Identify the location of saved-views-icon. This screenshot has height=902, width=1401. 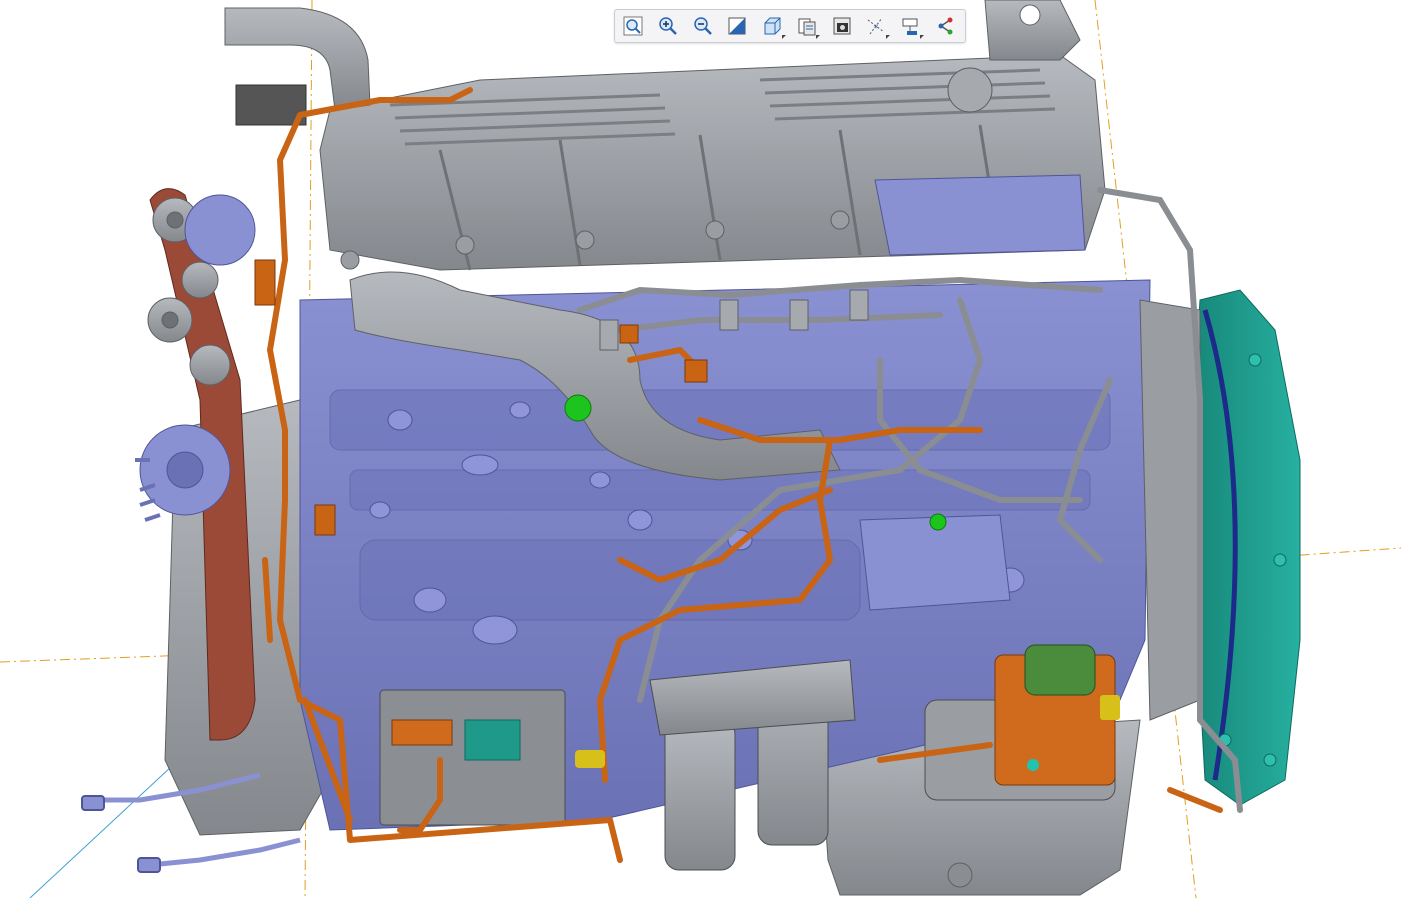
(772, 26).